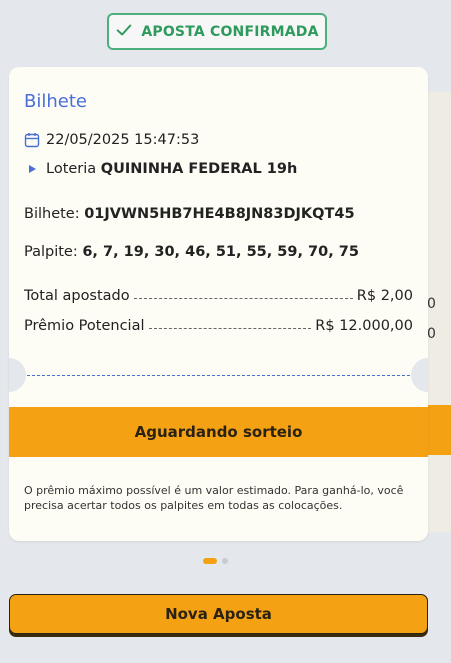 This screenshot has width=451, height=663. I want to click on lottery-prefix: Loteria, so click(71, 169).